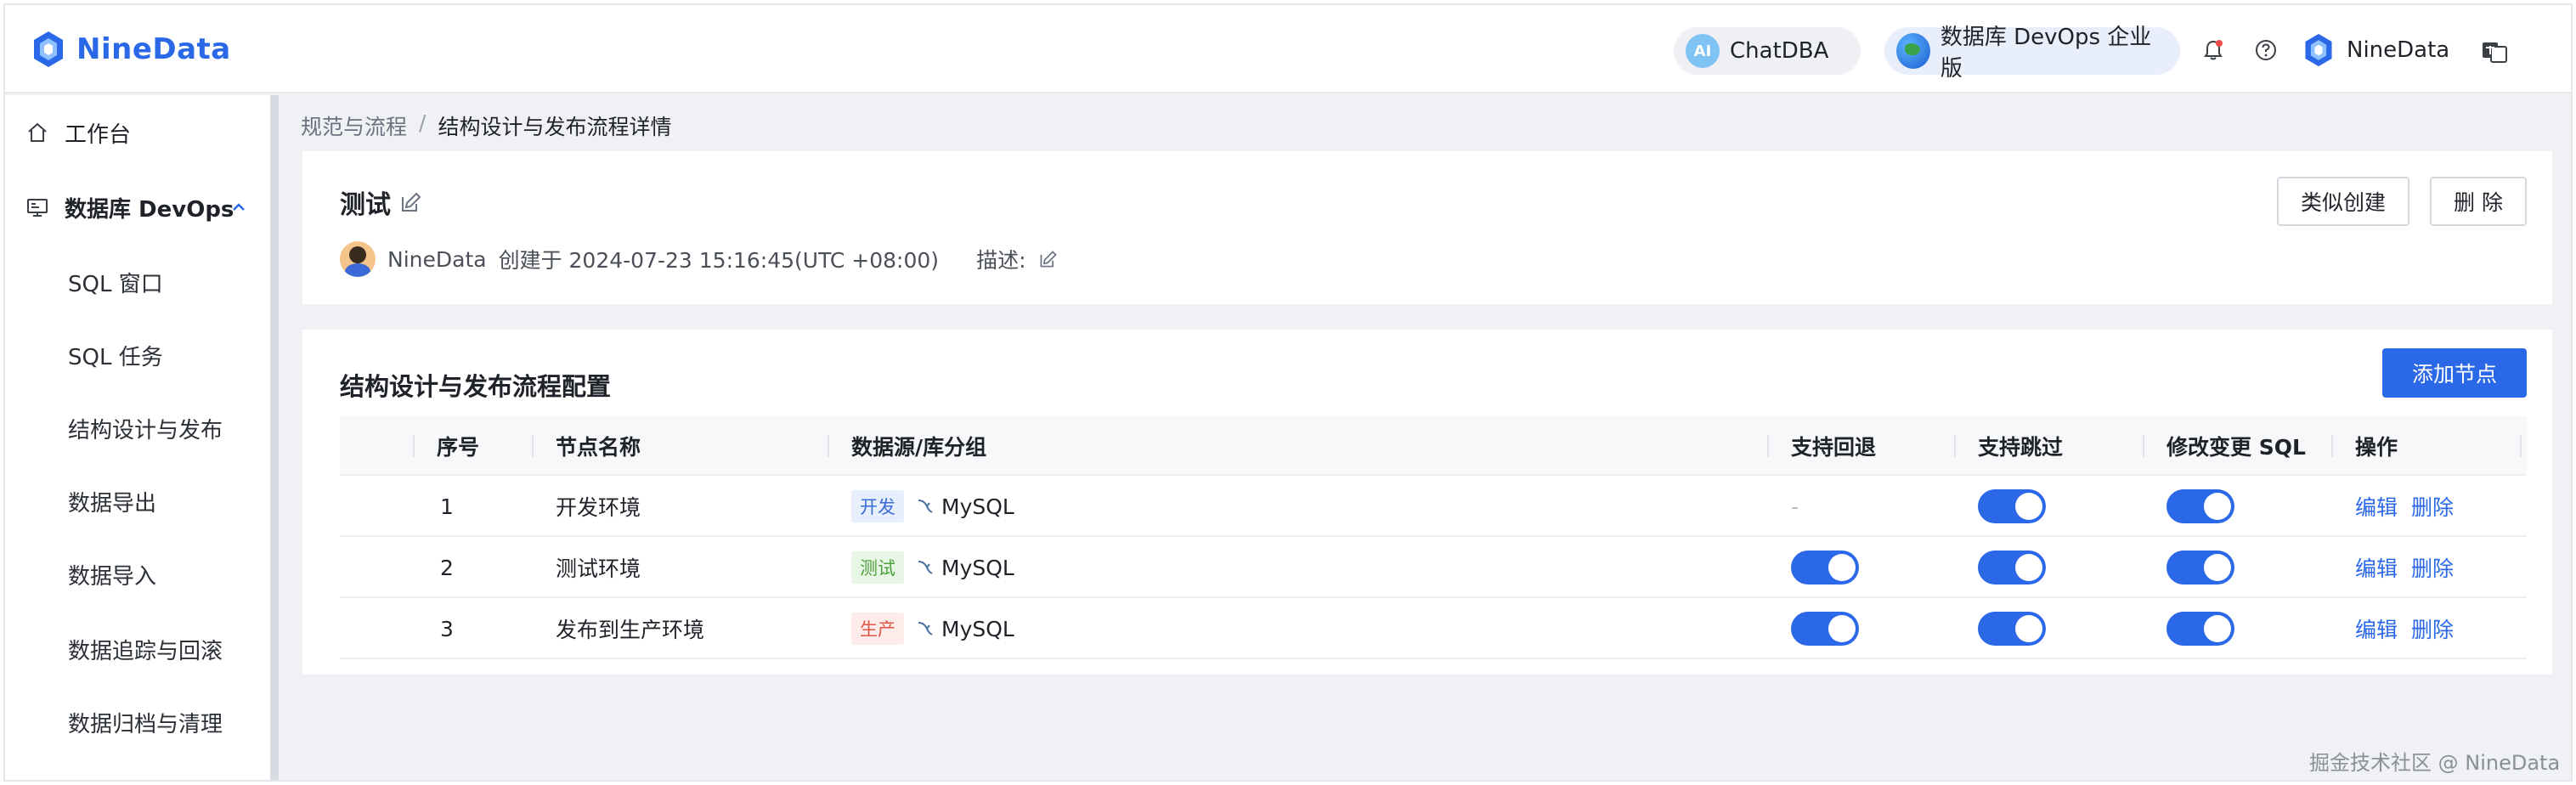 The image size is (2576, 785). I want to click on sidebar-item-sql-window: SQL 窗口, so click(137, 282).